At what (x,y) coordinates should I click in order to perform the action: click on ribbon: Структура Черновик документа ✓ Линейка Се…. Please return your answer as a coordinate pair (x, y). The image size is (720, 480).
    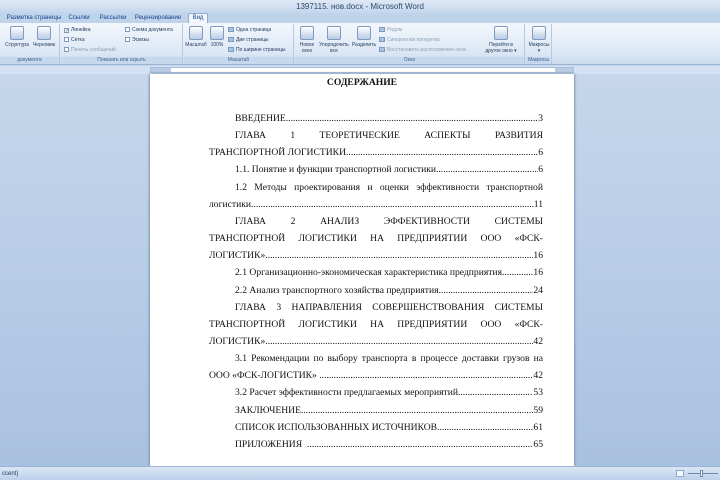
    Looking at the image, I should click on (360, 44).